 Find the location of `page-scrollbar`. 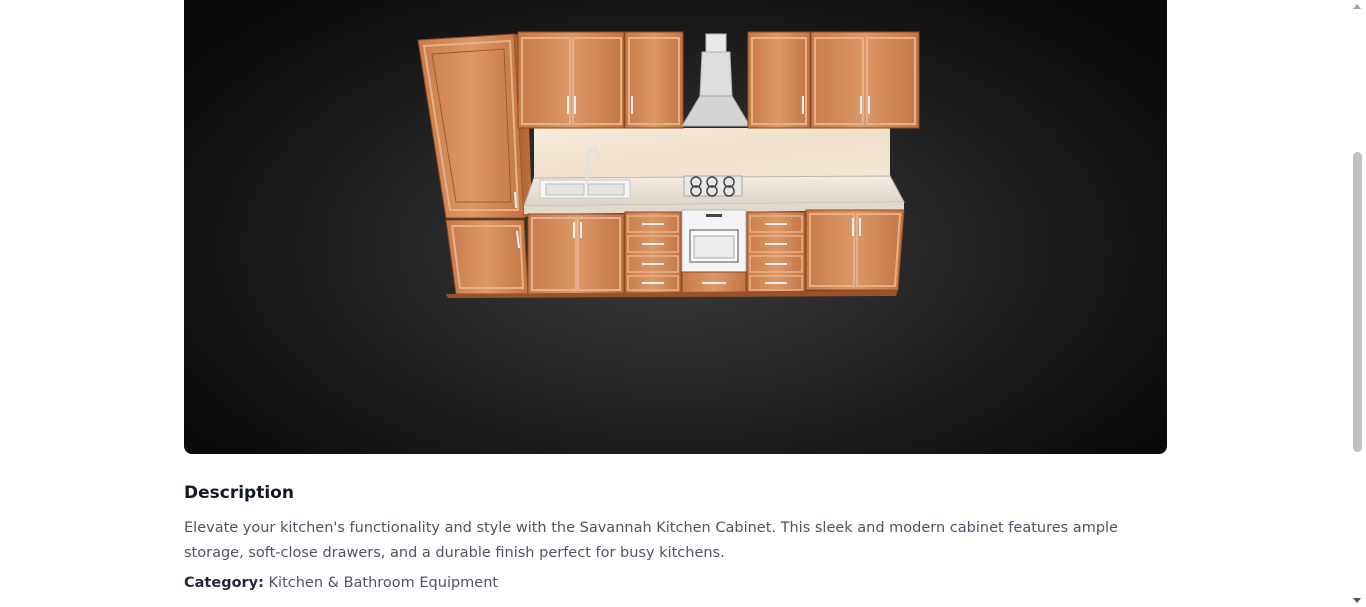

page-scrollbar is located at coordinates (1357, 303).